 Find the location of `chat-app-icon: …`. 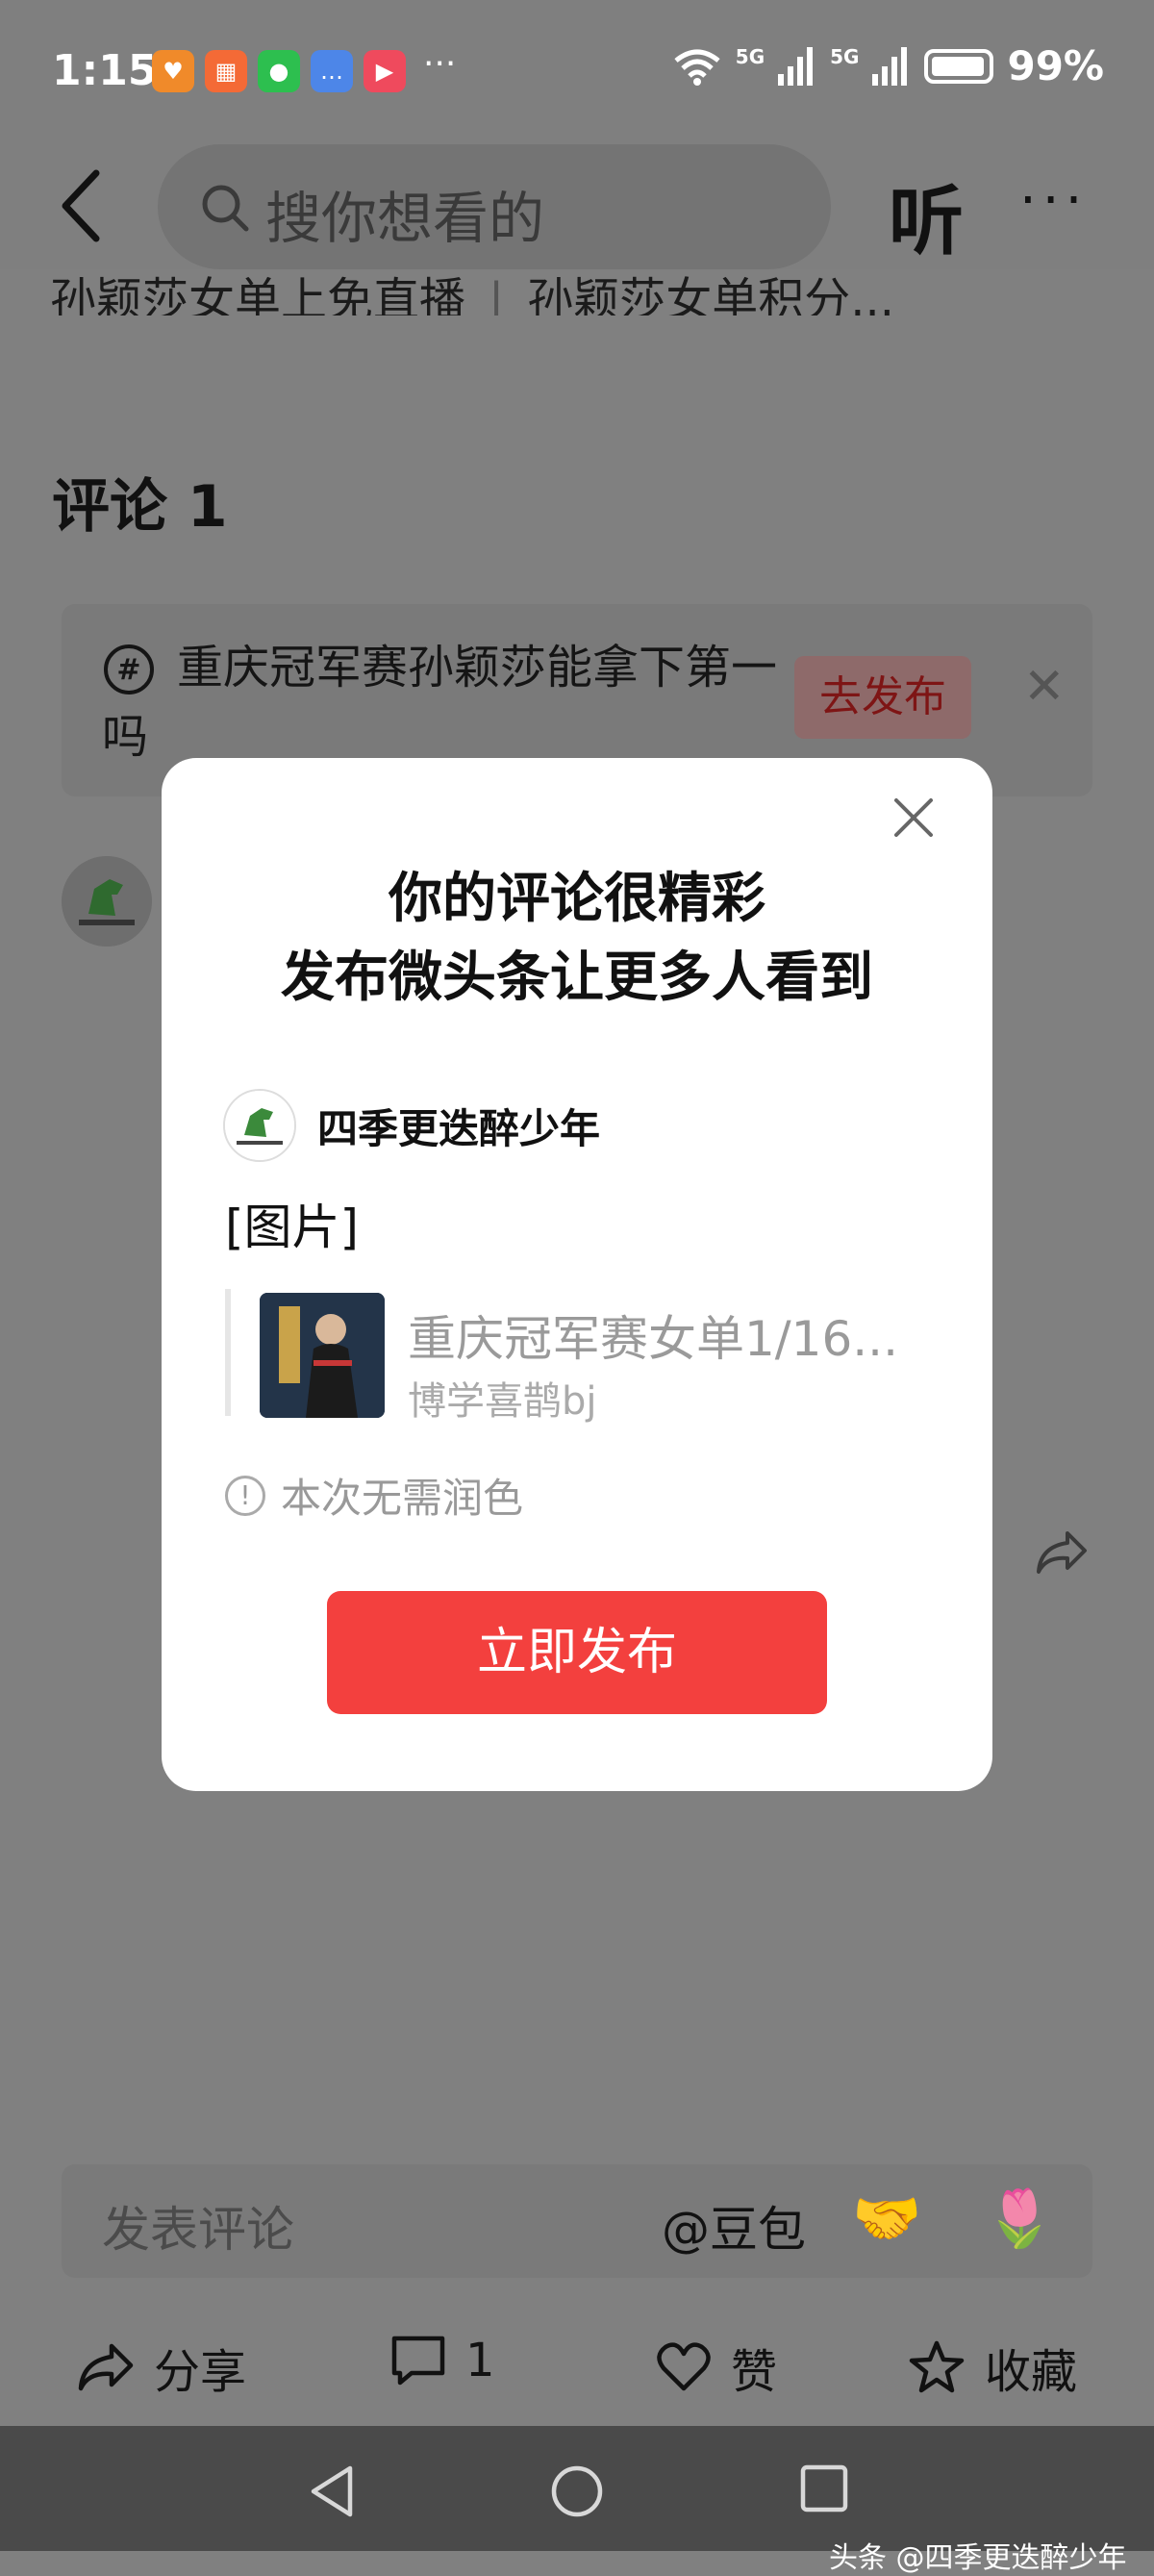

chat-app-icon: … is located at coordinates (332, 71).